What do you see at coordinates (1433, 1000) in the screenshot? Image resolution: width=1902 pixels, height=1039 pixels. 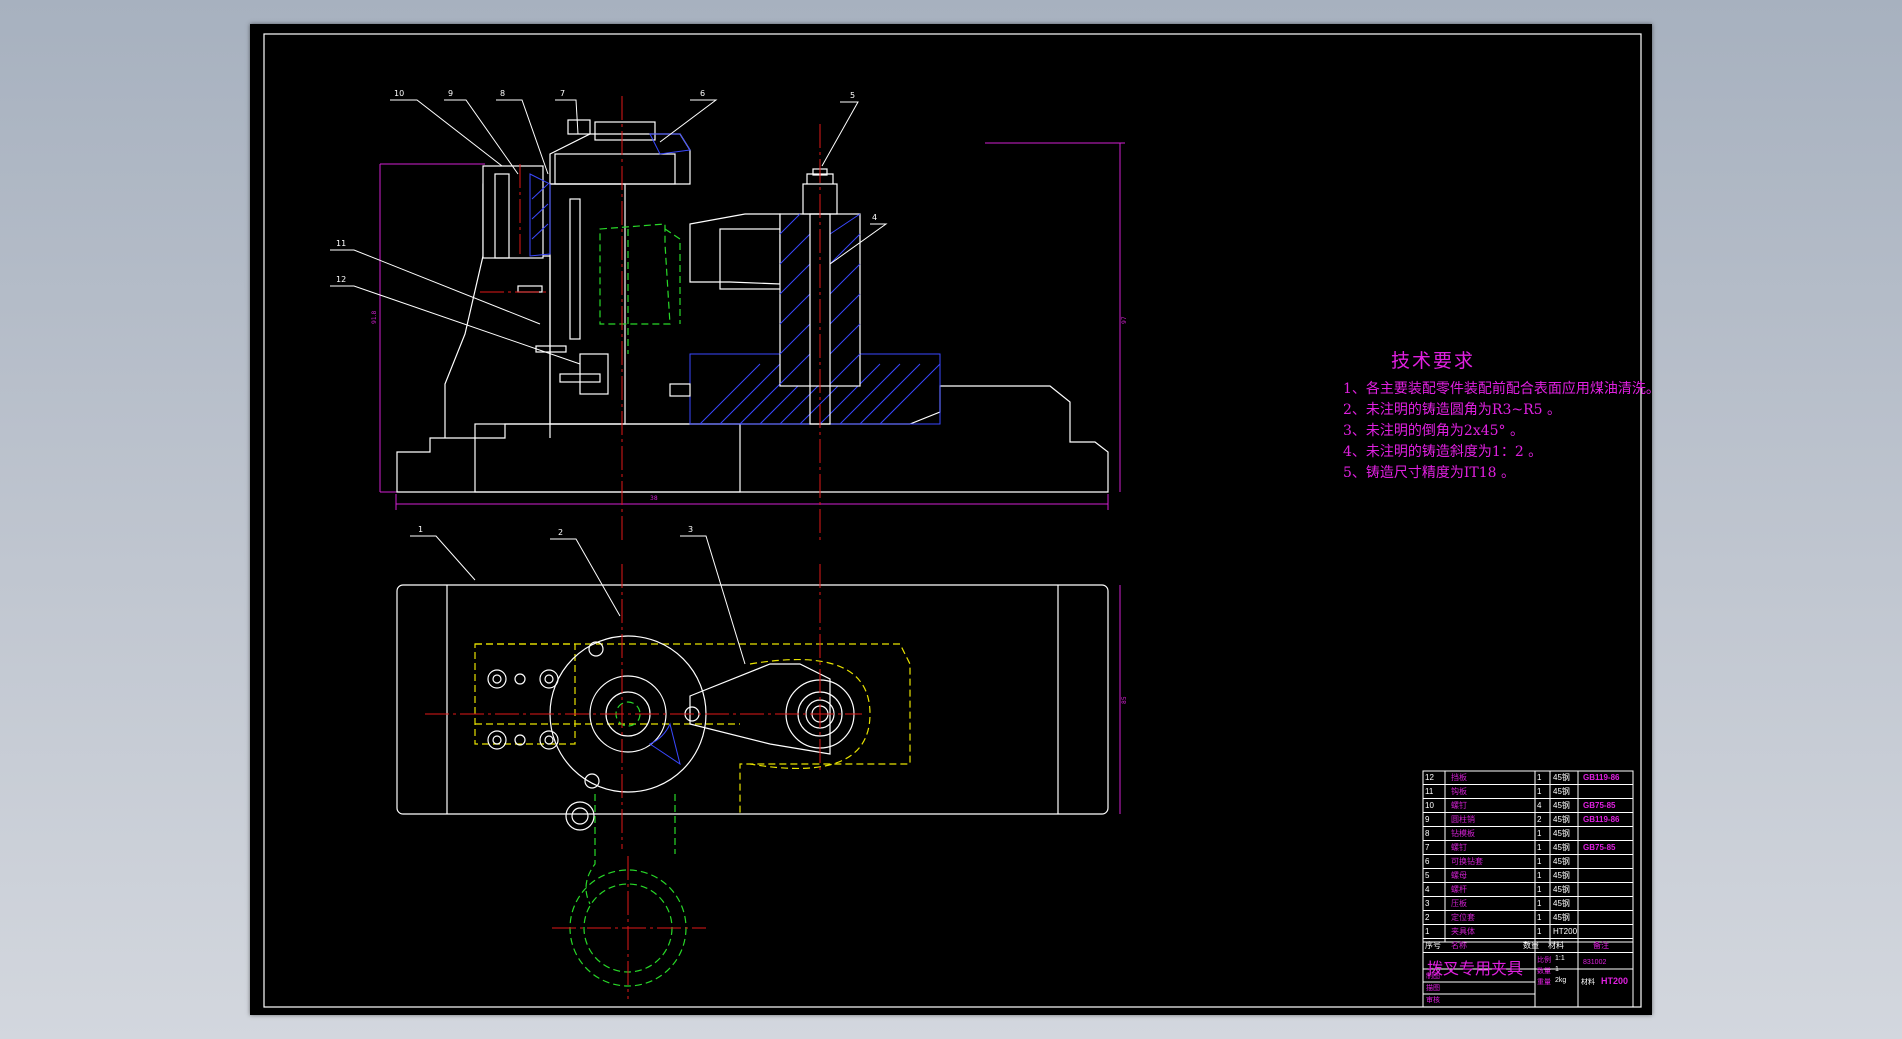 I see `approved-label: 审核` at bounding box center [1433, 1000].